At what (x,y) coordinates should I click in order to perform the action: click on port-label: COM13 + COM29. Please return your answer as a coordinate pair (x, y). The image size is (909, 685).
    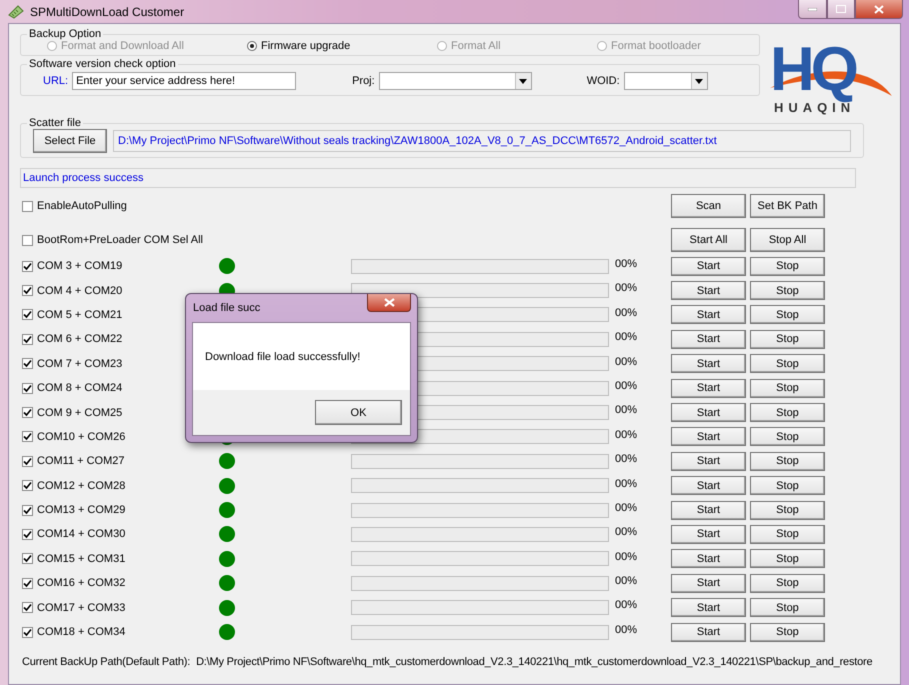
    Looking at the image, I should click on (81, 510).